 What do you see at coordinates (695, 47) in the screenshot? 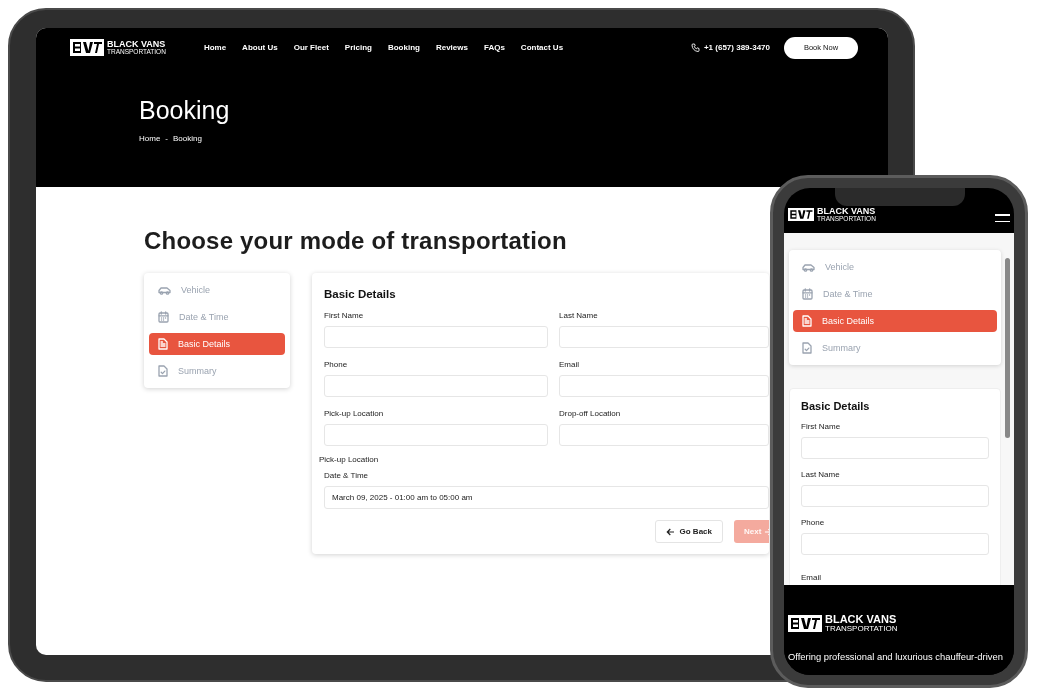
I see `phone-icon` at bounding box center [695, 47].